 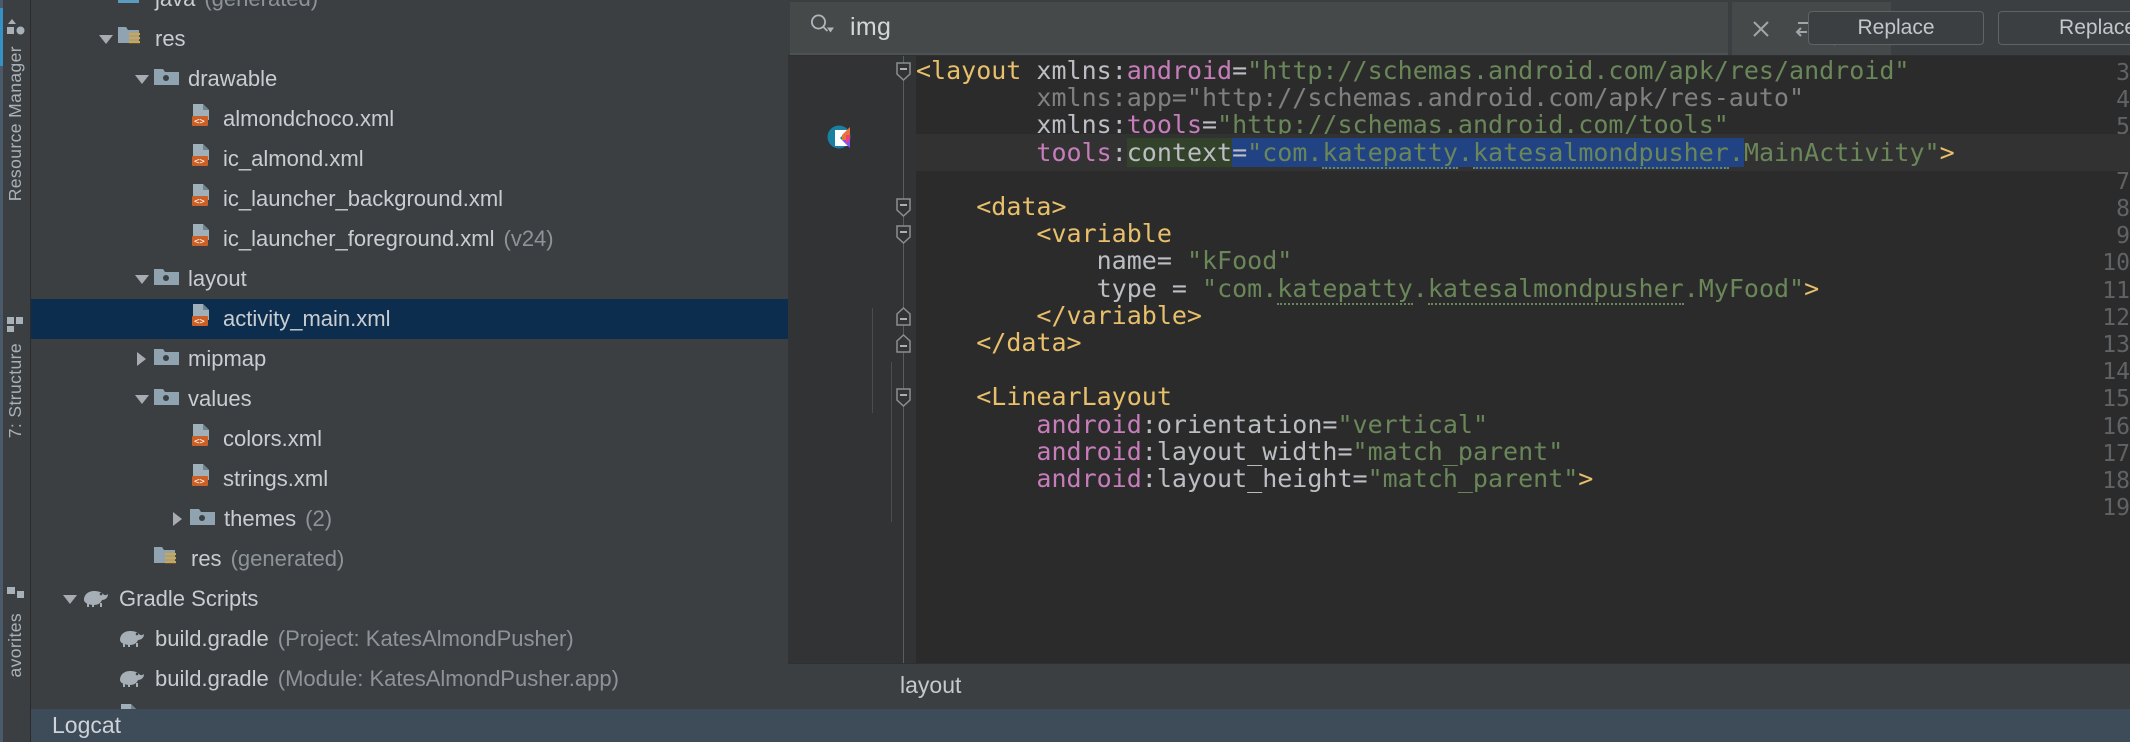 What do you see at coordinates (2116, 399) in the screenshot?
I see `line-number: 15` at bounding box center [2116, 399].